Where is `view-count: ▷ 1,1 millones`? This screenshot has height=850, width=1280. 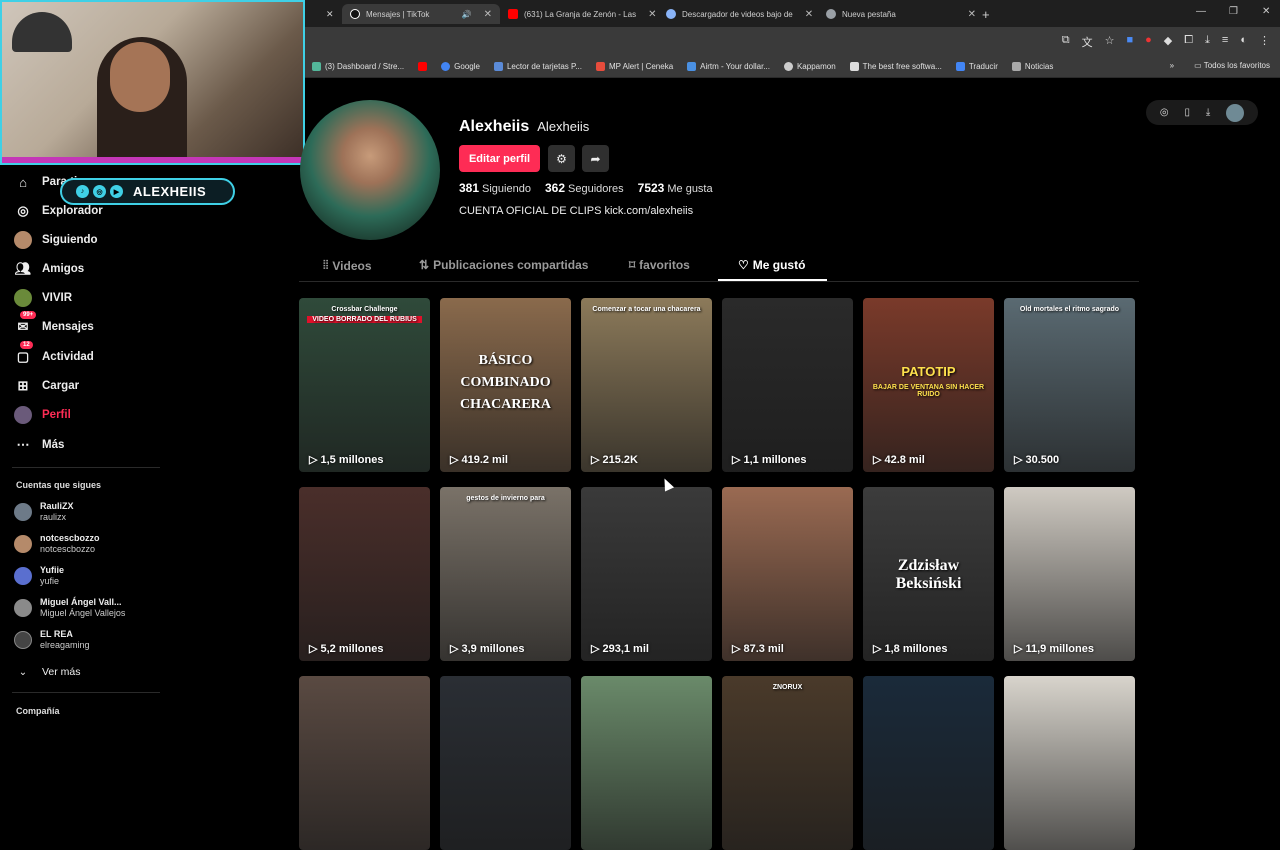
view-count: ▷ 1,1 millones is located at coordinates (769, 460).